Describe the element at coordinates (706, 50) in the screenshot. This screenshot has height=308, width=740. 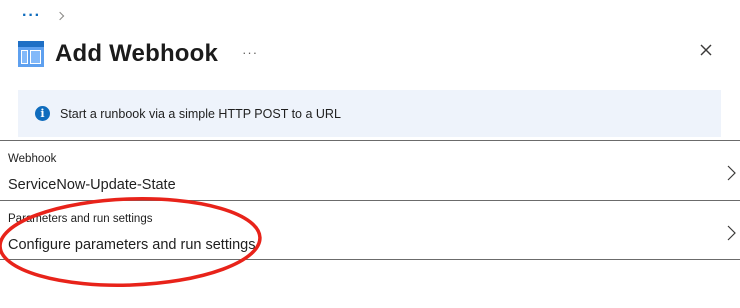
I see `close-icon` at that location.